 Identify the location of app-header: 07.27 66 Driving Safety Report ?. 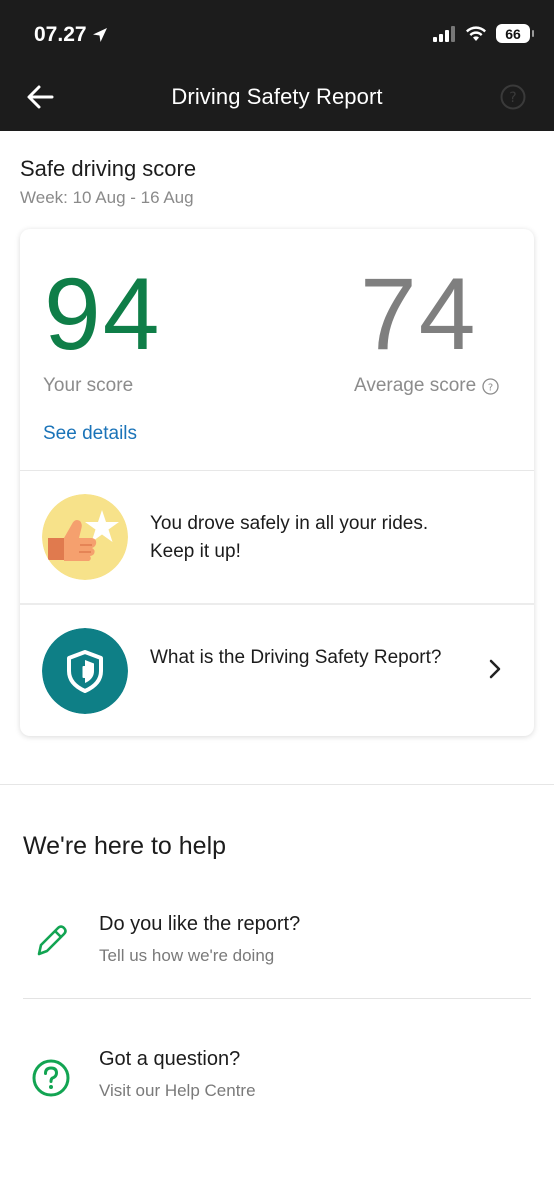
(277, 65).